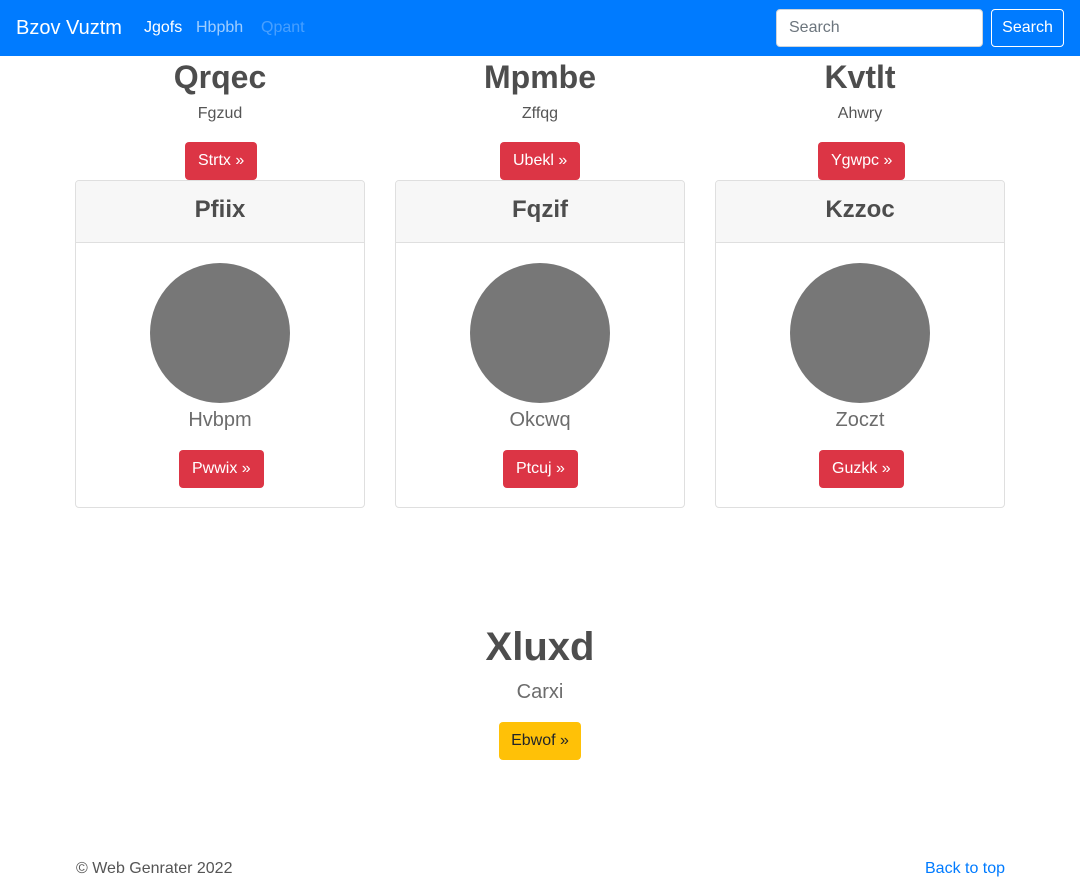 The height and width of the screenshot is (880, 1080). I want to click on search-input, so click(879, 28).